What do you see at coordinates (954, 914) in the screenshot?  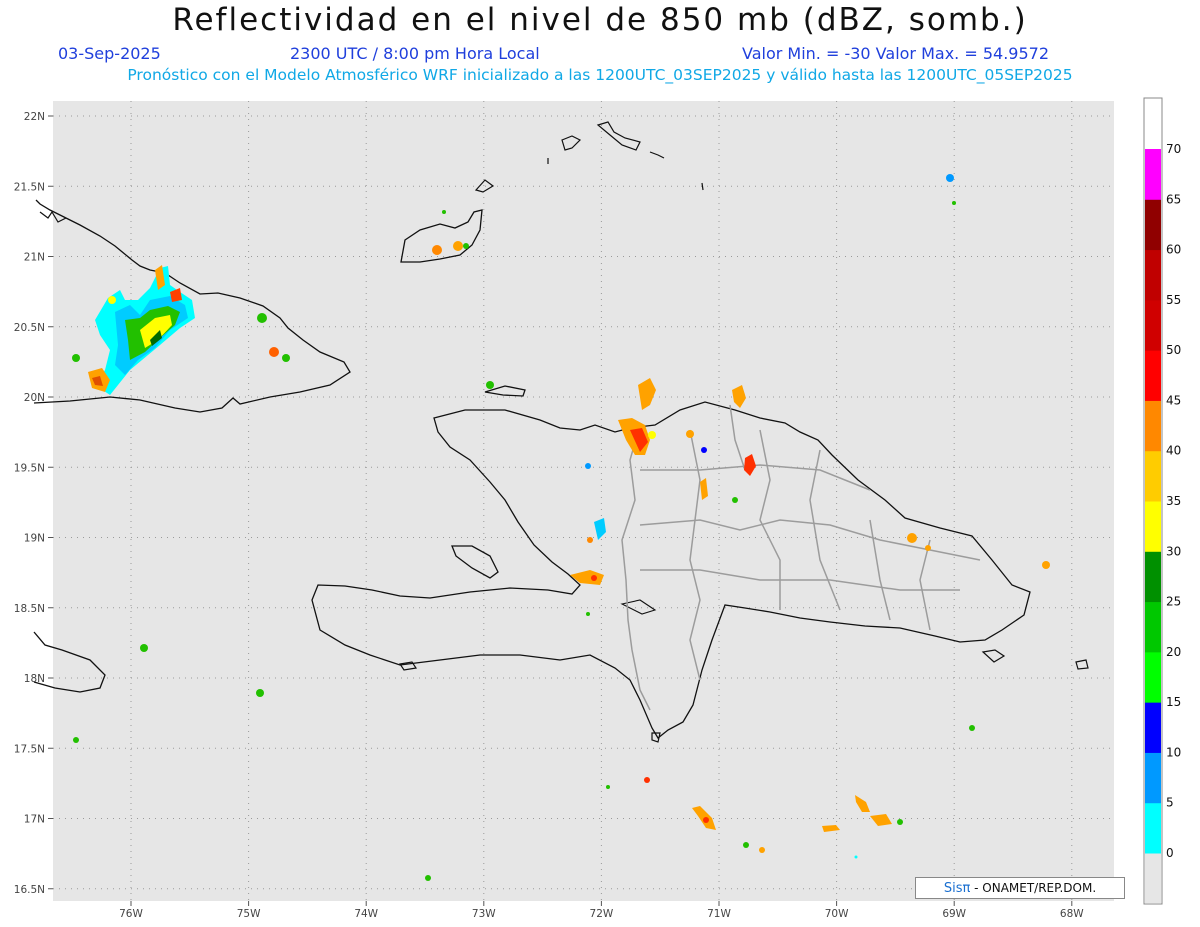 I see `lon-label: 69W` at bounding box center [954, 914].